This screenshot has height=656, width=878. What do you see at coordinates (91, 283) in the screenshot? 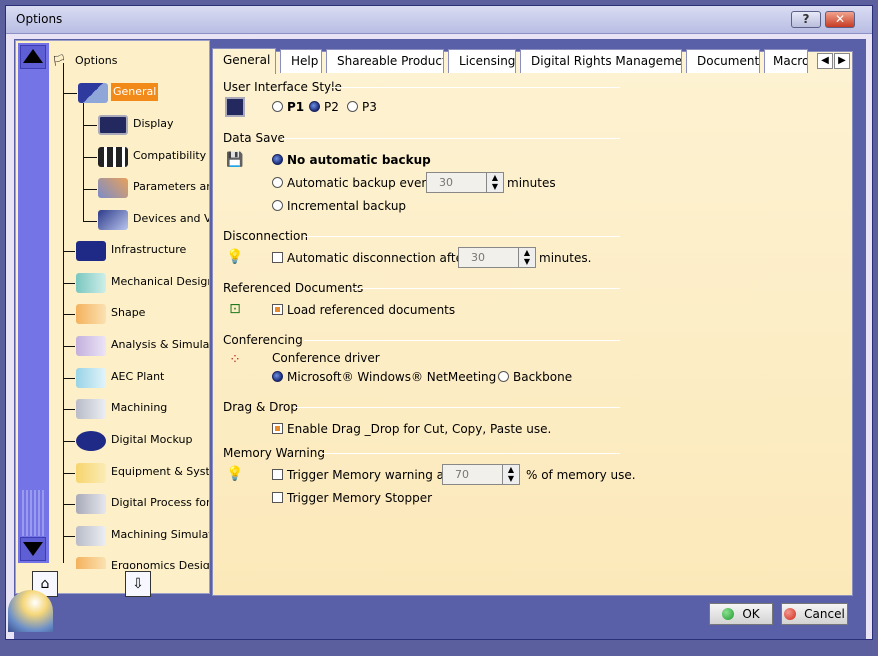
I see `mechanical-design-icon` at bounding box center [91, 283].